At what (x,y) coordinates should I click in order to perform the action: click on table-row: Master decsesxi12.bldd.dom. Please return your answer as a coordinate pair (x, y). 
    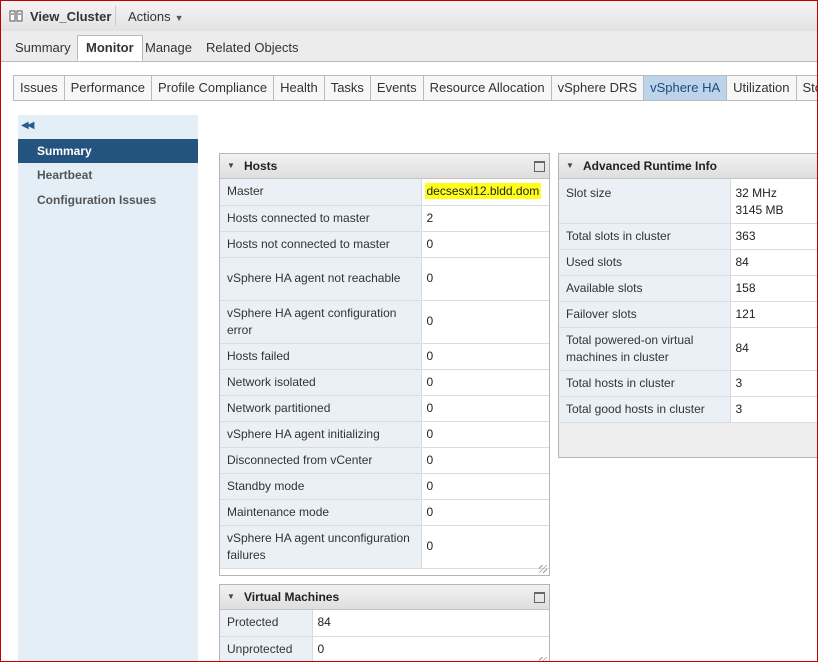
    Looking at the image, I should click on (384, 192).